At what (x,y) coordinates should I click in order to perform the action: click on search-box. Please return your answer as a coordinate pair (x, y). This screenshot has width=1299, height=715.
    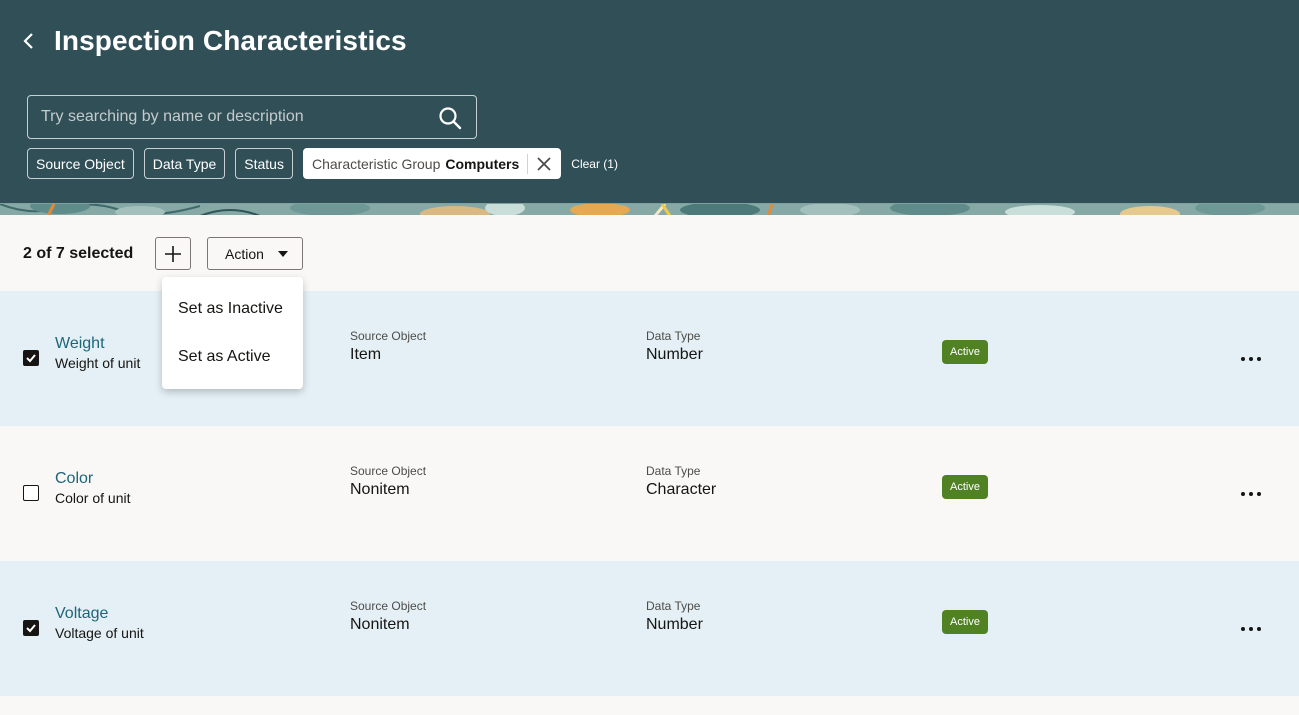
    Looking at the image, I should click on (252, 117).